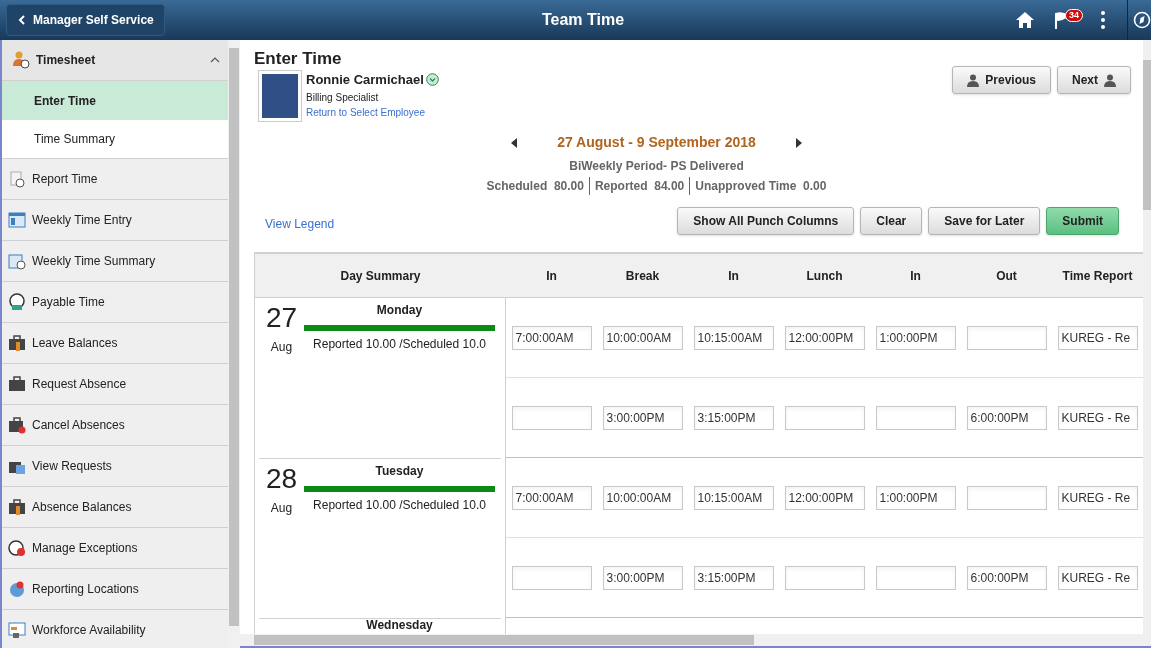 The width and height of the screenshot is (1151, 648). Describe the element at coordinates (17, 302) in the screenshot. I see `clock-icon` at that location.